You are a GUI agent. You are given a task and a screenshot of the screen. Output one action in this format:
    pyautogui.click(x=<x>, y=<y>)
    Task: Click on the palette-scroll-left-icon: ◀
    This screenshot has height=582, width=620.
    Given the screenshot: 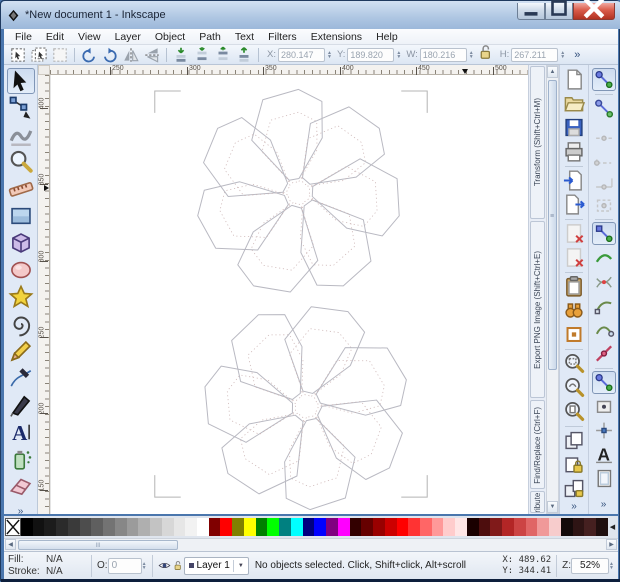 What is the action you would take?
    pyautogui.click(x=612, y=527)
    